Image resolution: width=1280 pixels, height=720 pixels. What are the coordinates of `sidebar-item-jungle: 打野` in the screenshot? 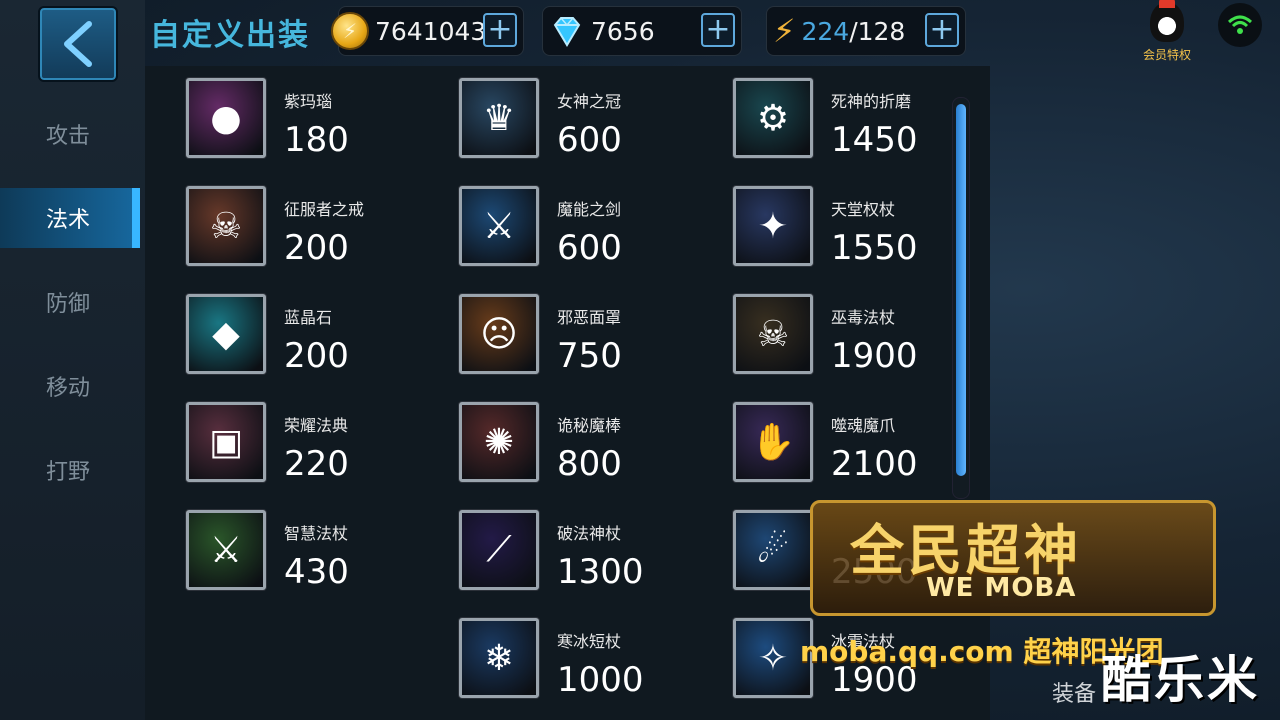 It's located at (70, 470).